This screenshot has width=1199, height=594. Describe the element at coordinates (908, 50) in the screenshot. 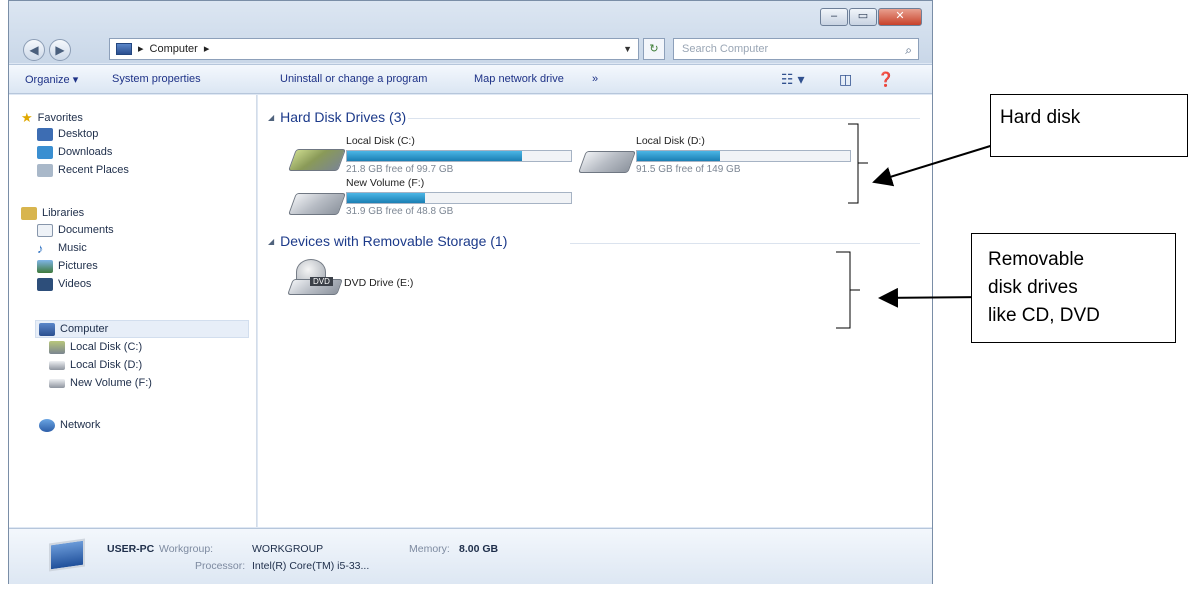

I see `search-icon: ⌕` at that location.